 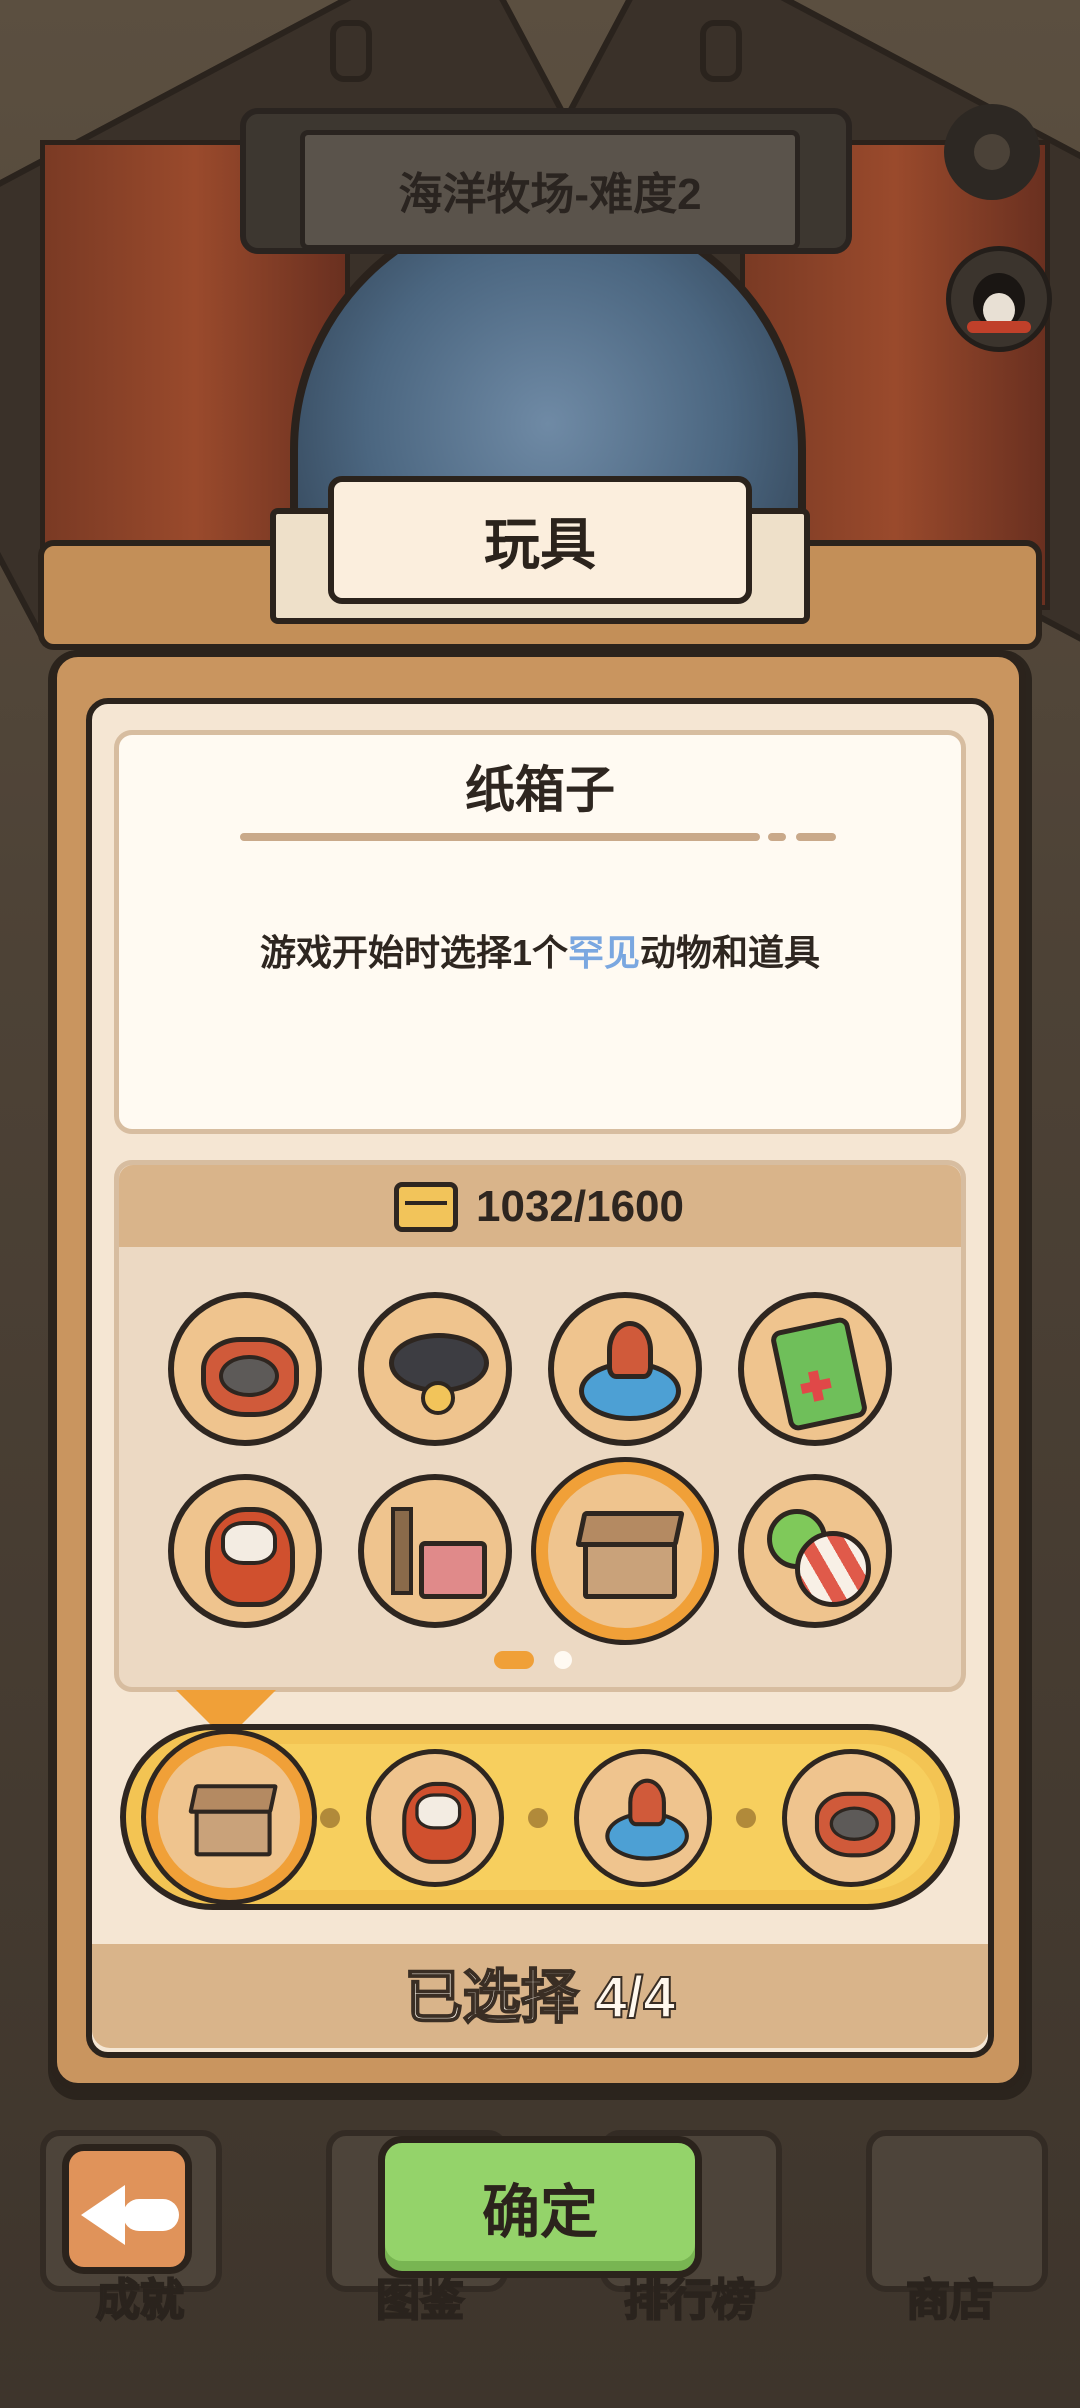 I want to click on item-description: 游戏开始时选择1个罕见动物和道具, so click(x=540, y=953).